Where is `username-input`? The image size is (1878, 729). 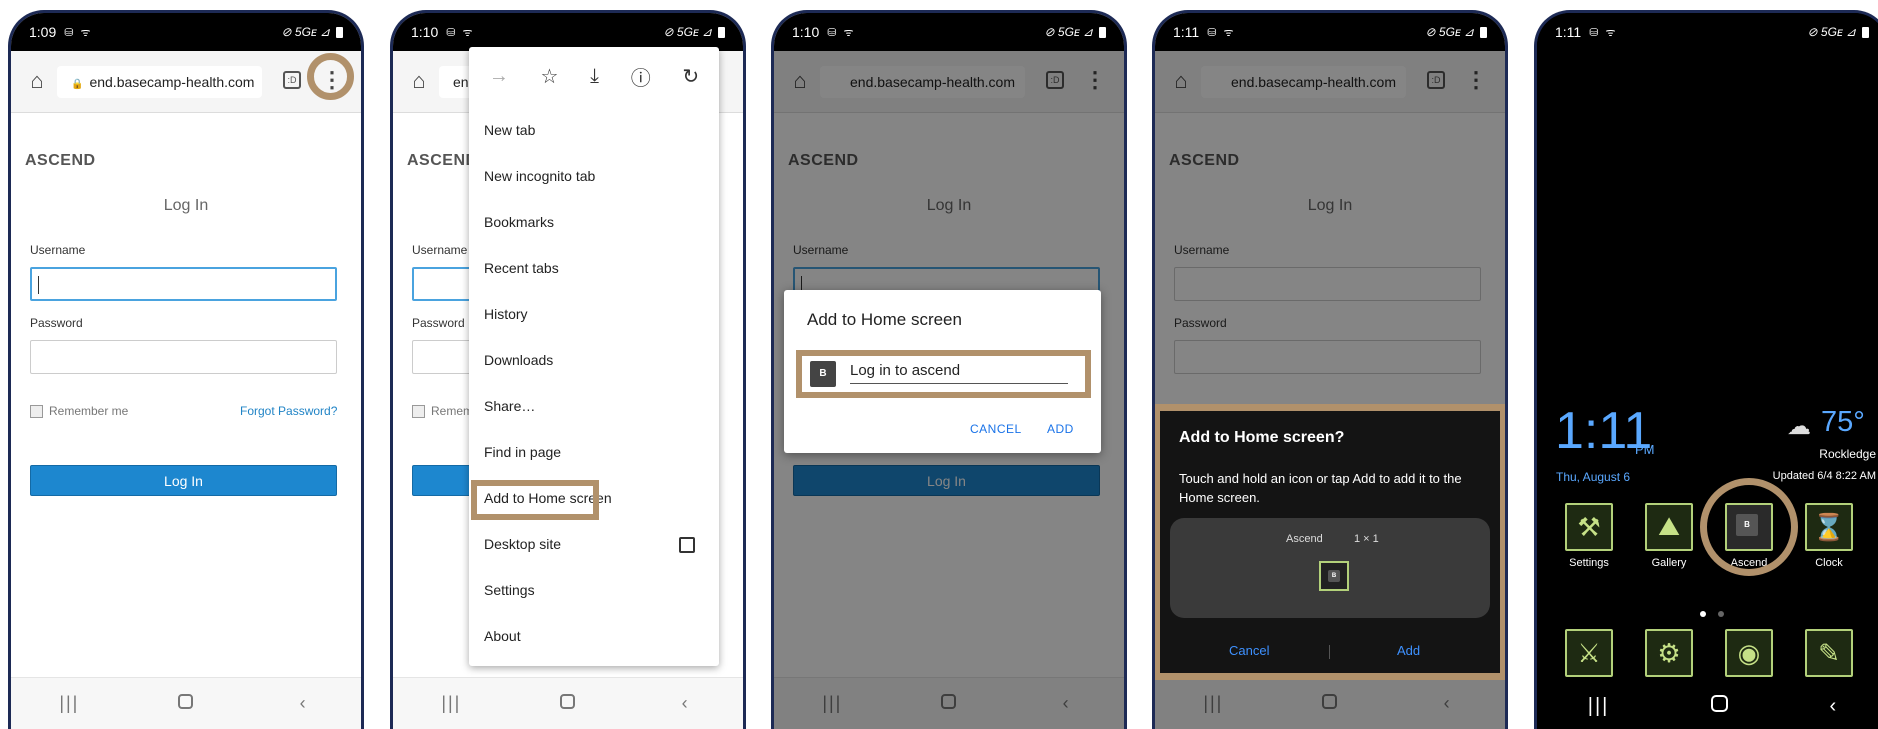 username-input is located at coordinates (183, 284).